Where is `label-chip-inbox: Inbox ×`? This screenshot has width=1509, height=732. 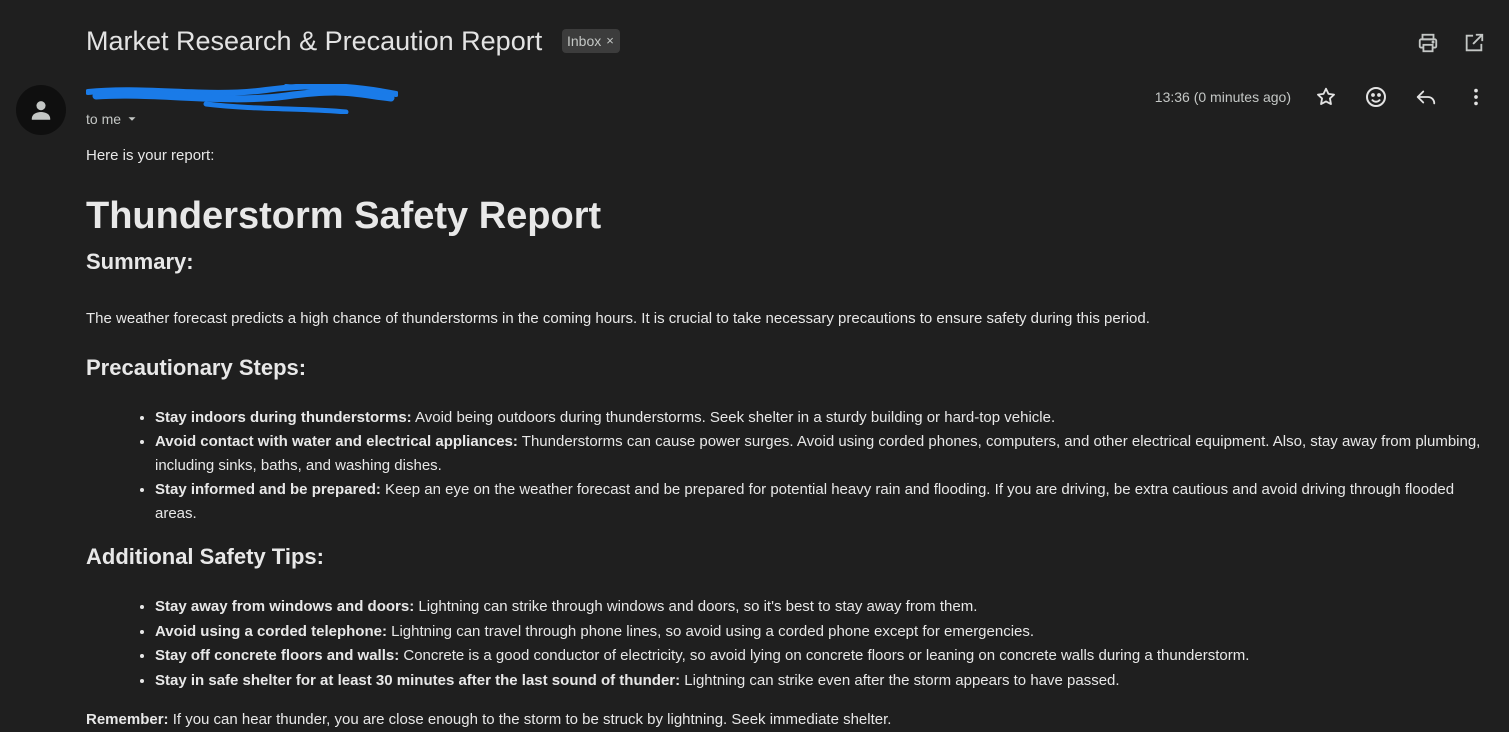
label-chip-inbox: Inbox × is located at coordinates (591, 41).